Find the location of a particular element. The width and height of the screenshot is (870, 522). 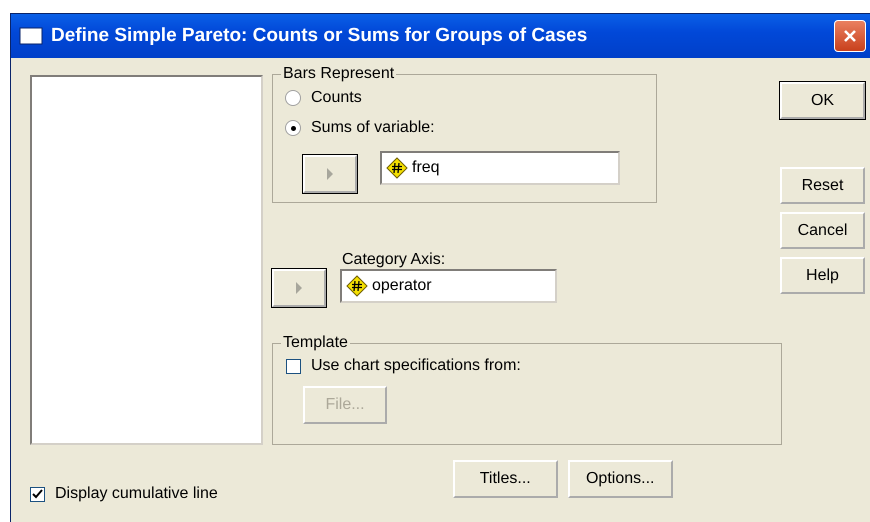

variable-field: freq is located at coordinates (500, 168).